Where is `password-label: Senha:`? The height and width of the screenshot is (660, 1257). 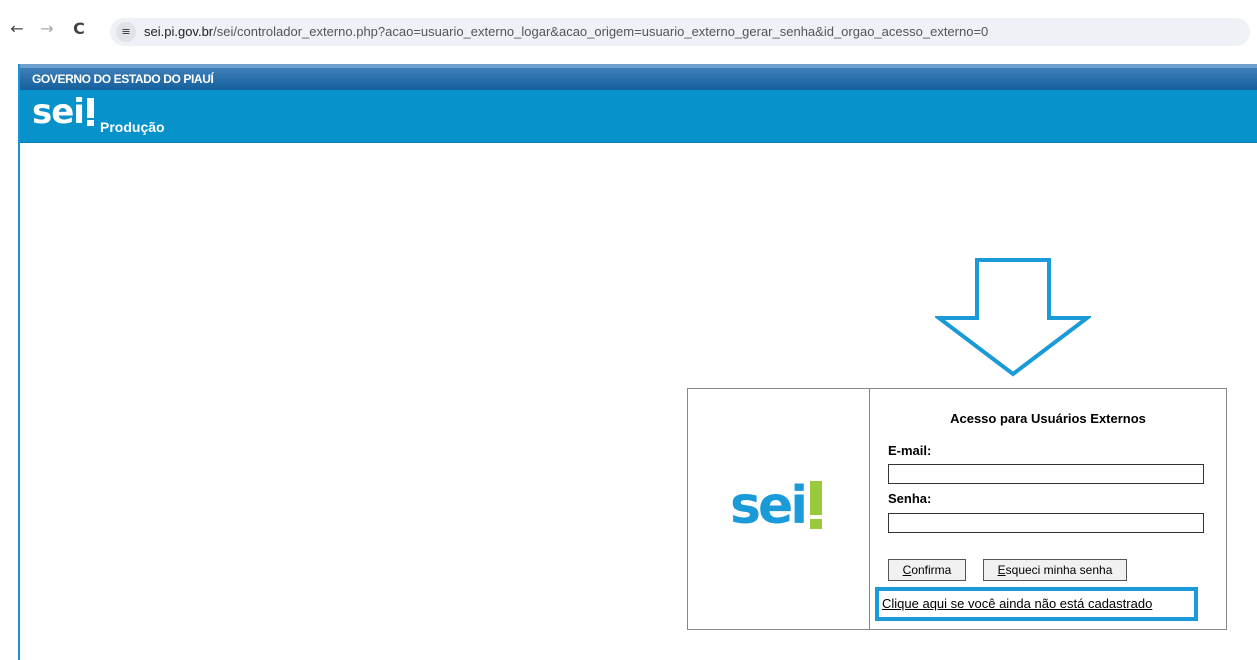 password-label: Senha: is located at coordinates (910, 498).